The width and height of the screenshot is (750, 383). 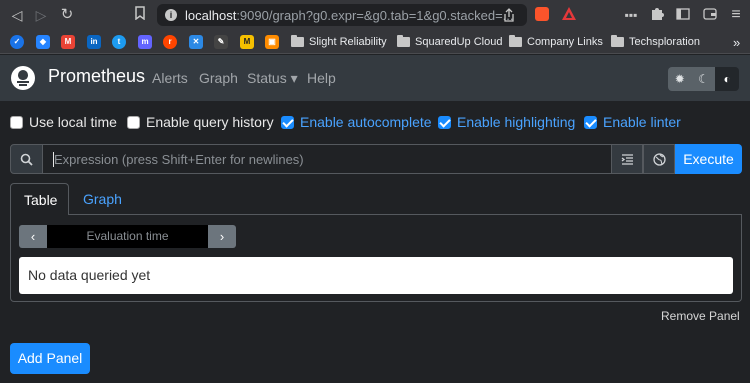 I want to click on expression-row: Execute, so click(x=376, y=159).